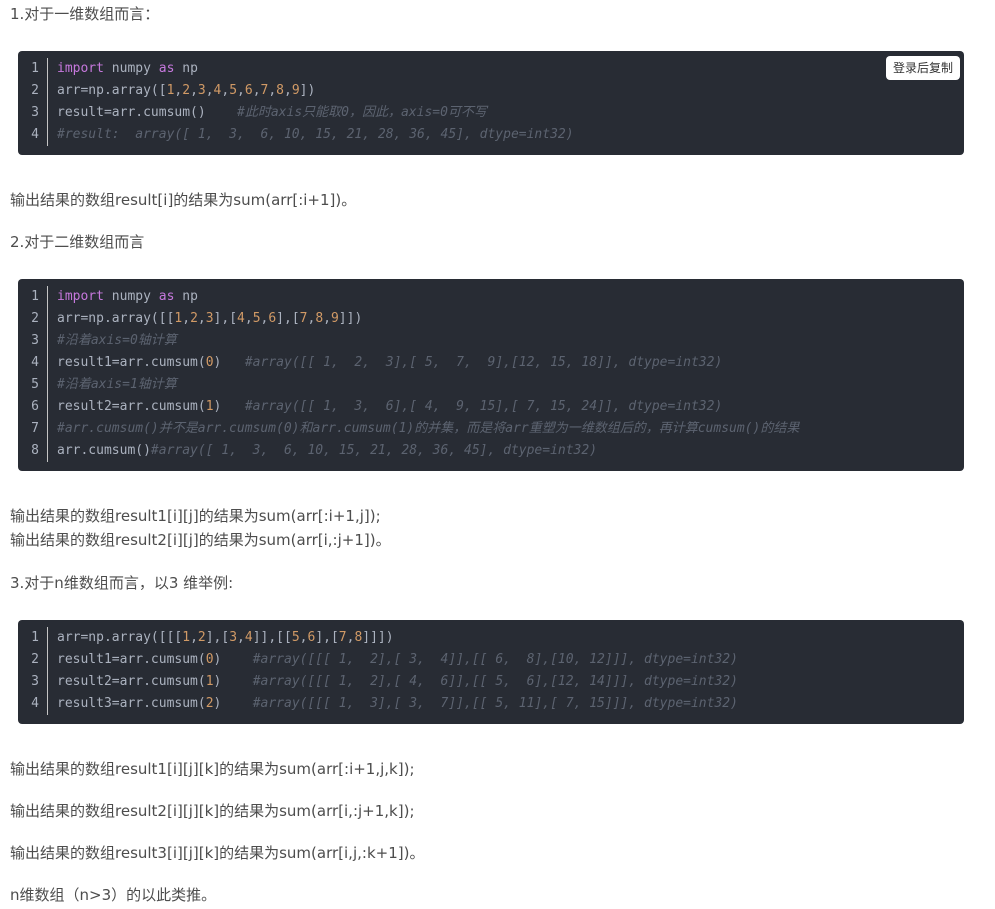 The image size is (995, 909). Describe the element at coordinates (131, 703) in the screenshot. I see `code-token: result3=arr.cumsum(` at that location.